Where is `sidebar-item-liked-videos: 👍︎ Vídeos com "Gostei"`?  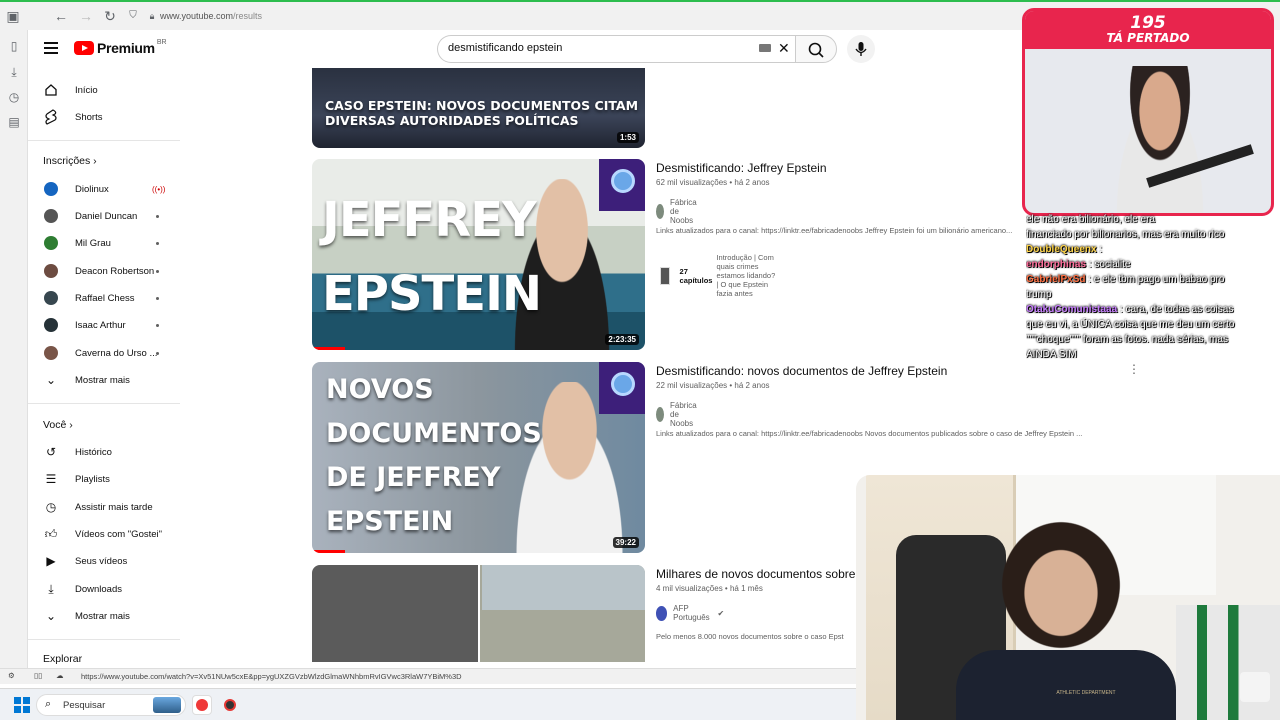 sidebar-item-liked-videos: 👍︎ Vídeos com "Gostei" is located at coordinates (104, 534).